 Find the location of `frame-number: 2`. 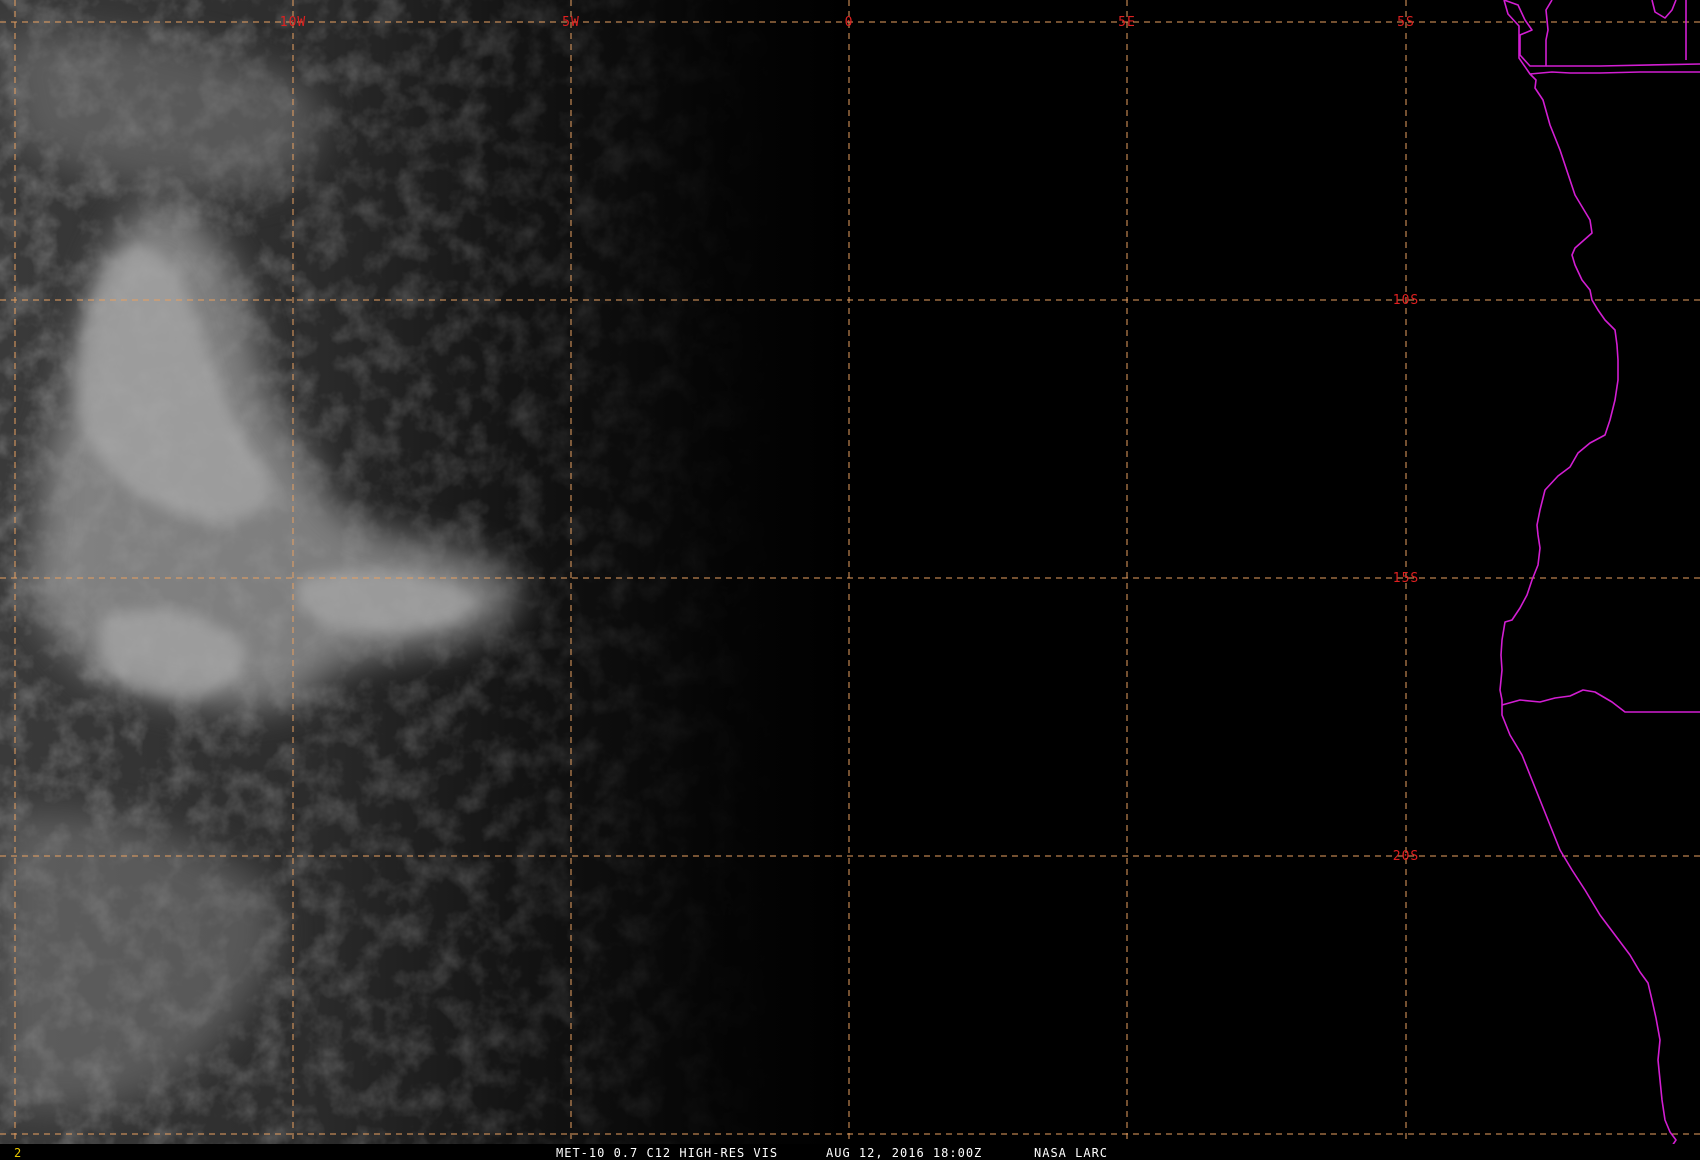

frame-number: 2 is located at coordinates (17, 1153).